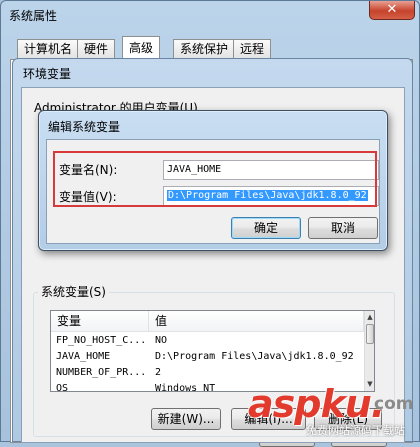  What do you see at coordinates (254, 356) in the screenshot?
I see `row-value: D:\Program Files\Java\jdk1.8.0_92` at bounding box center [254, 356].